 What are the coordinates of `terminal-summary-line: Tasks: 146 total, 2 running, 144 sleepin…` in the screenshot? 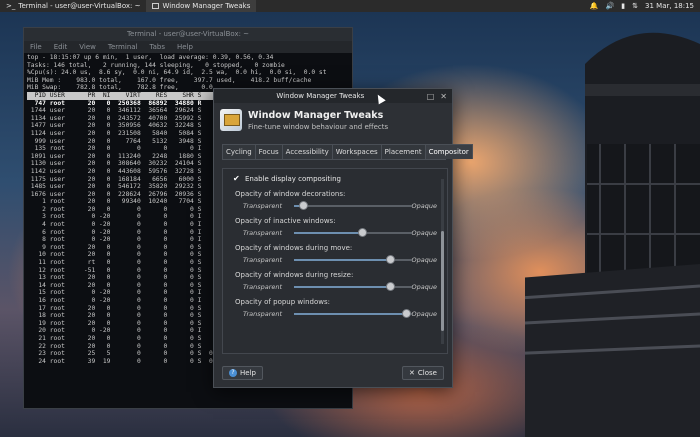 It's located at (156, 65).